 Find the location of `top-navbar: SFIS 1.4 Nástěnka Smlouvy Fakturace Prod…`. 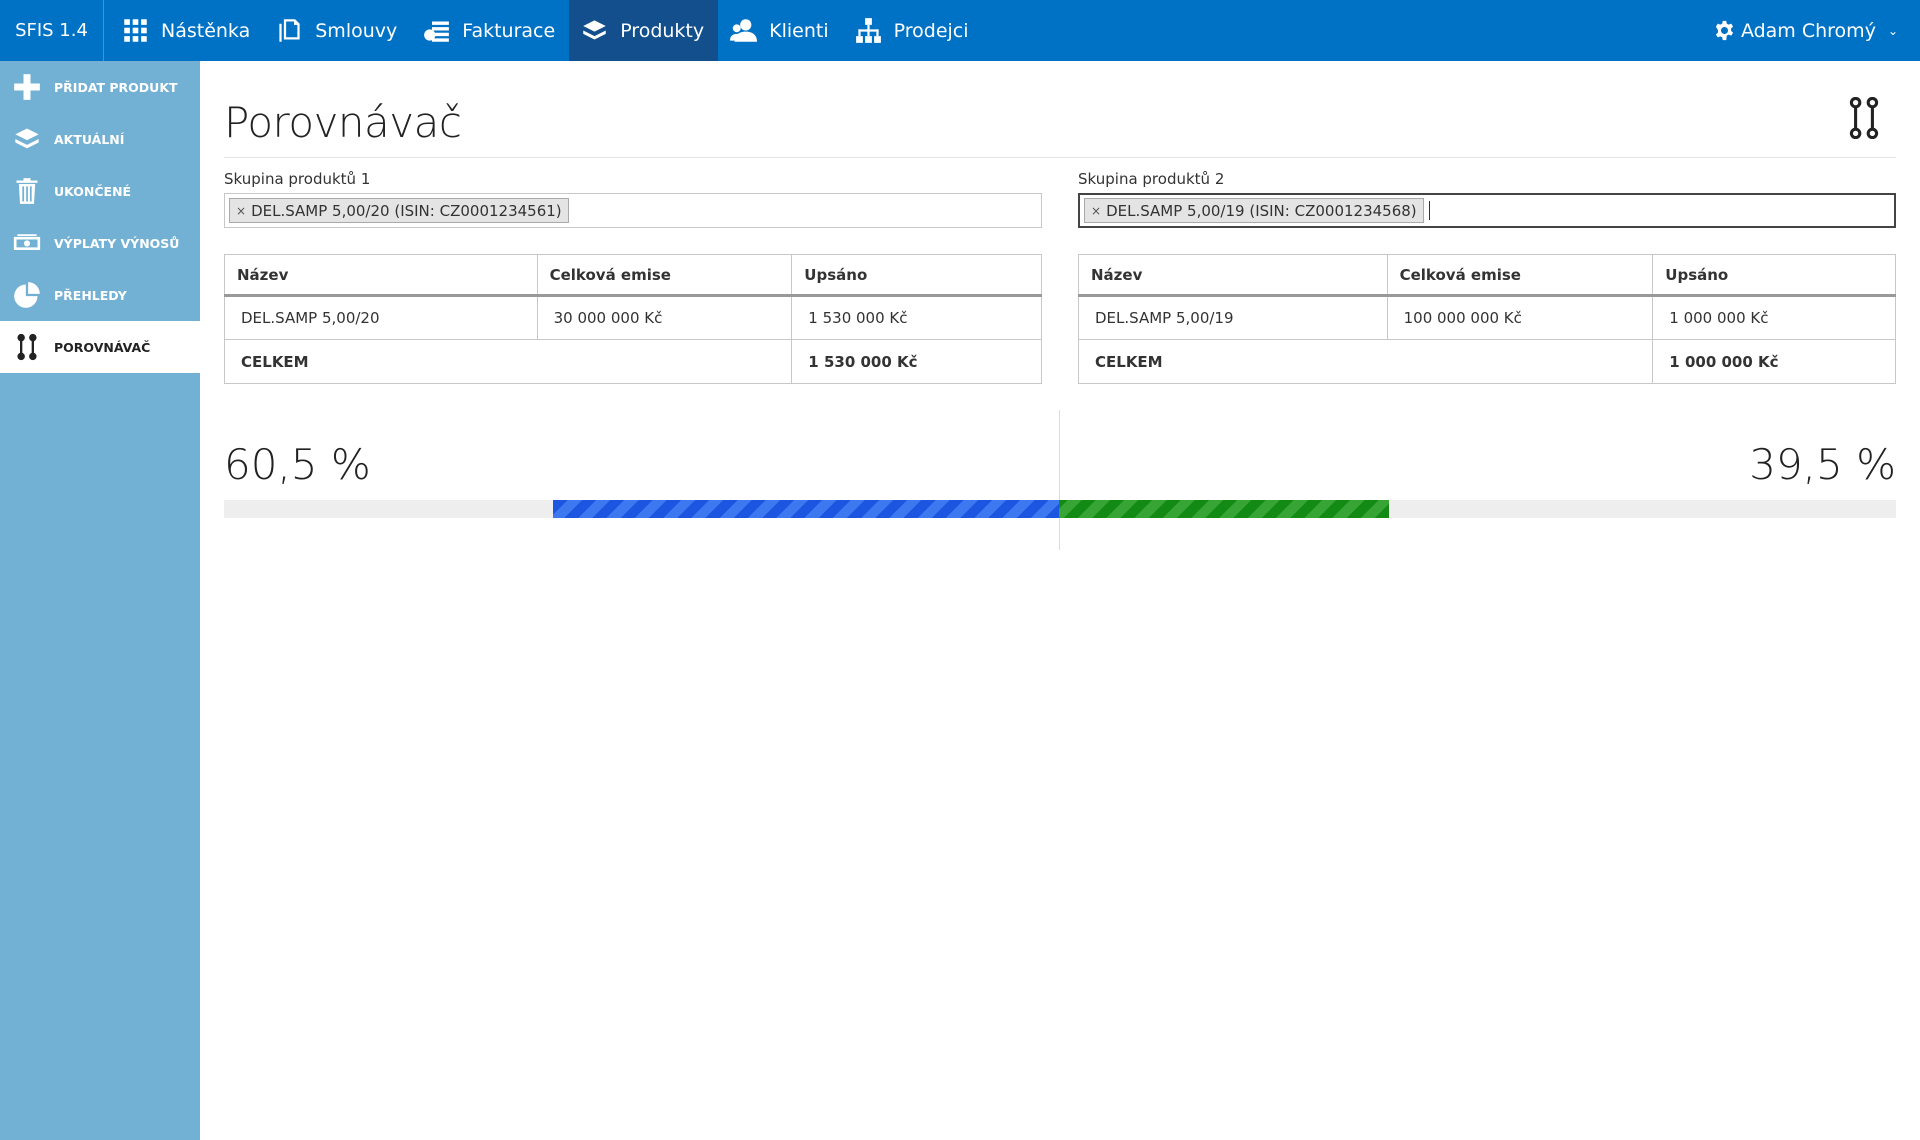

top-navbar: SFIS 1.4 Nástěnka Smlouvy Fakturace Prod… is located at coordinates (960, 30).